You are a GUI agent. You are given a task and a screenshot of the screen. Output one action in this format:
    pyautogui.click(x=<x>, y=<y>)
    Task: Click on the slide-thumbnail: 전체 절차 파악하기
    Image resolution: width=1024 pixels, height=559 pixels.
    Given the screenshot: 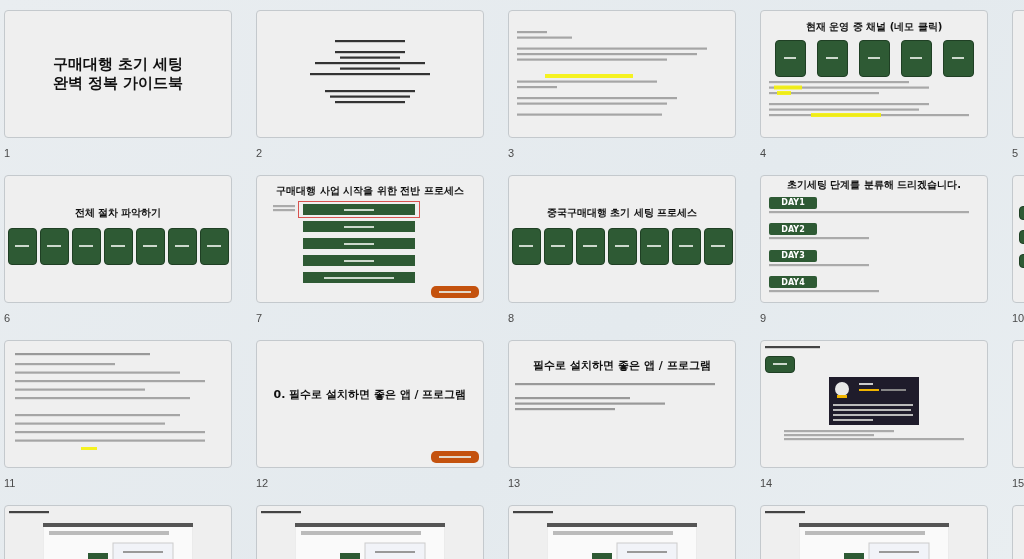 What is the action you would take?
    pyautogui.click(x=118, y=239)
    